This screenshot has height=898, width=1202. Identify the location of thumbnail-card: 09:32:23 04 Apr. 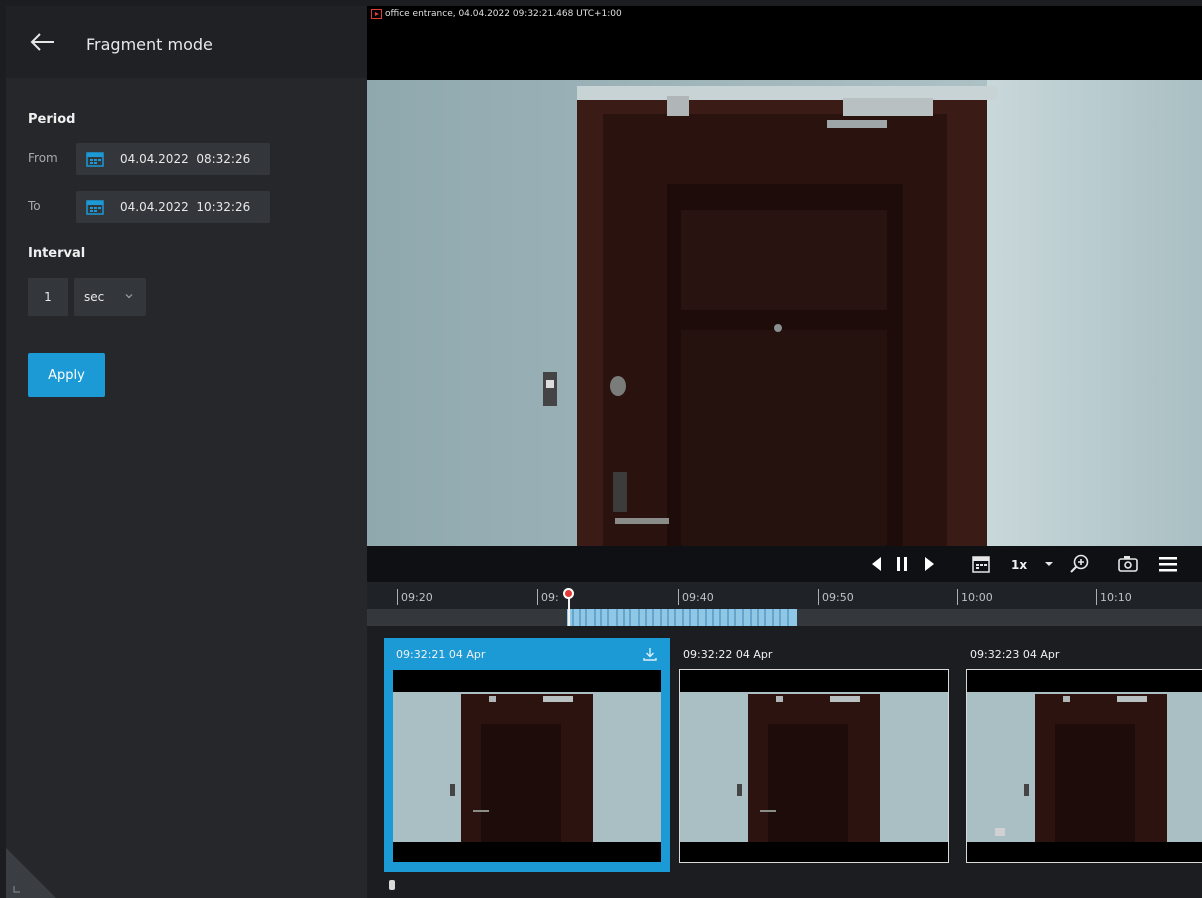
(1080, 755).